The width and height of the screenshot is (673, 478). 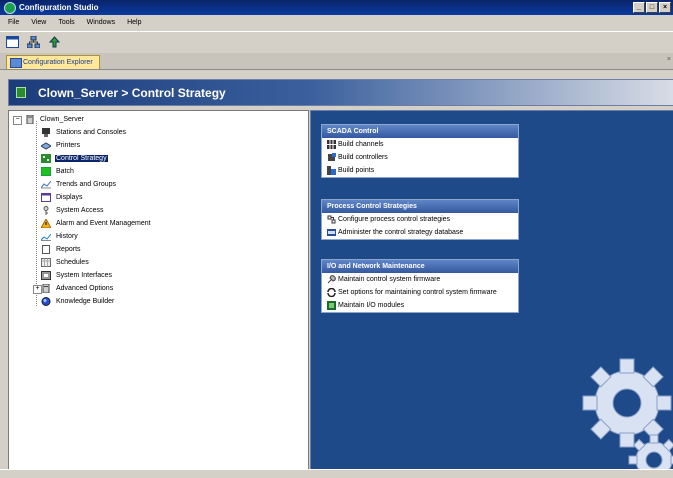 What do you see at coordinates (68, 145) in the screenshot?
I see `tree-item-label: Printers` at bounding box center [68, 145].